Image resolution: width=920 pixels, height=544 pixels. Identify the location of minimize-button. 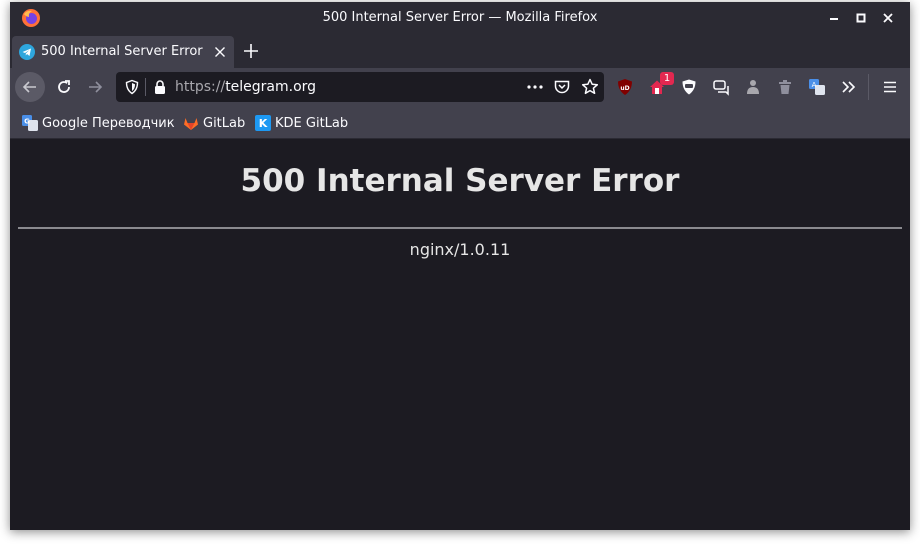
(834, 18).